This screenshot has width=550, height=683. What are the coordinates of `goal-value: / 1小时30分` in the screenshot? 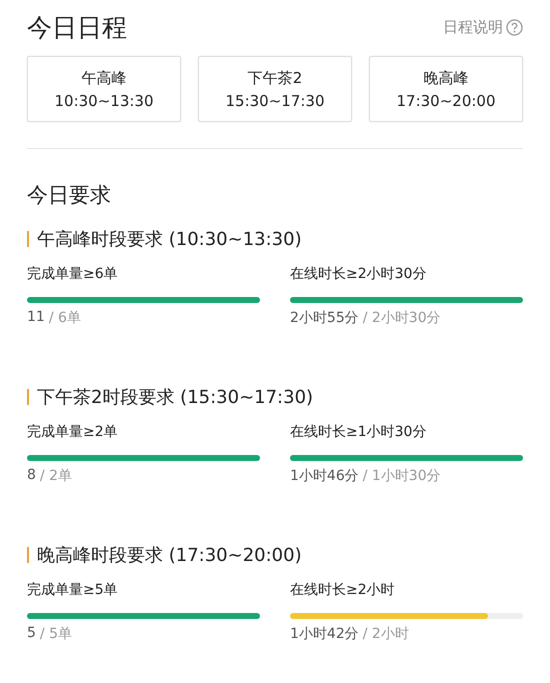 It's located at (401, 476).